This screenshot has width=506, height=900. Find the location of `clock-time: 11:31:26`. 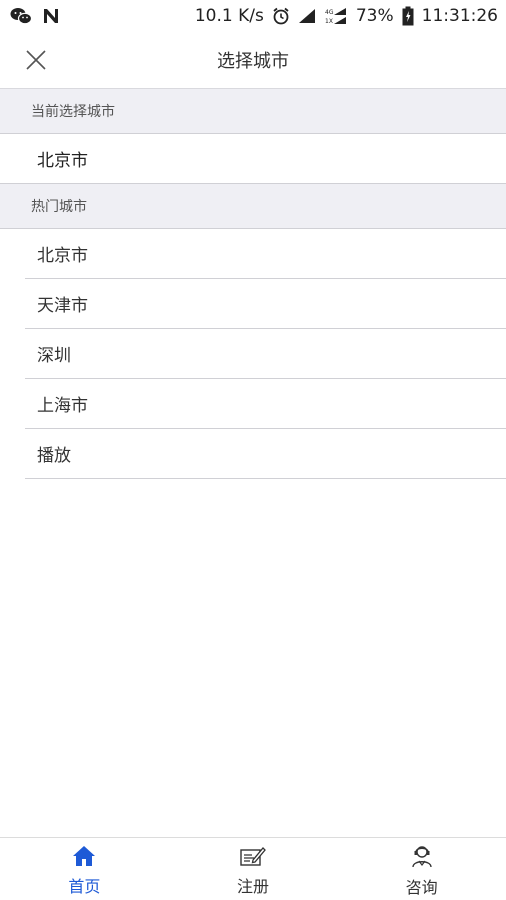

clock-time: 11:31:26 is located at coordinates (459, 16).